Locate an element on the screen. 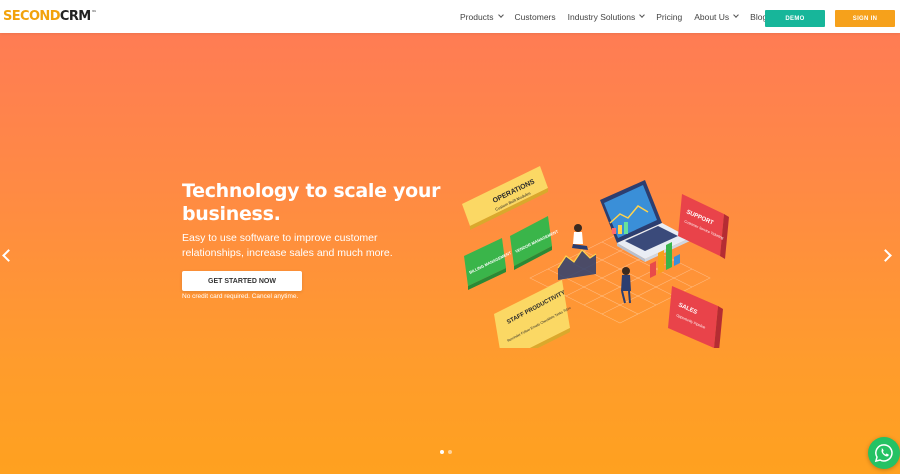 This screenshot has height=474, width=900. nav-label: Products is located at coordinates (477, 16).